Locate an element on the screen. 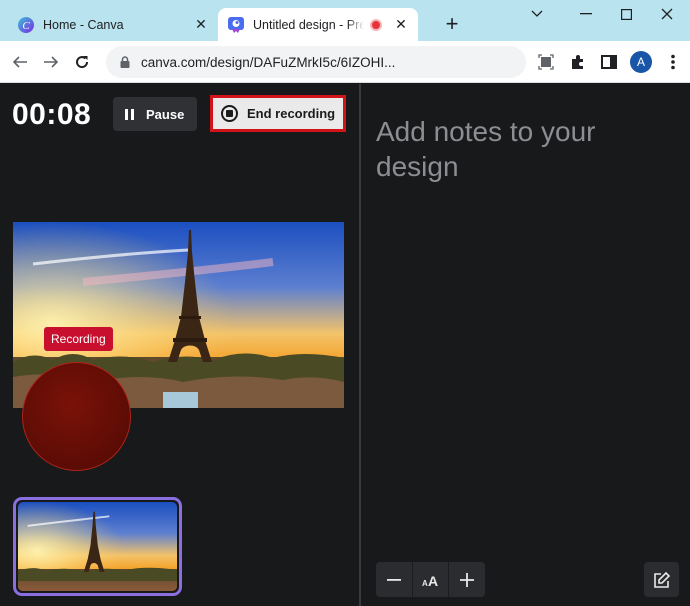  canva-logo-icon: C is located at coordinates (26, 24).